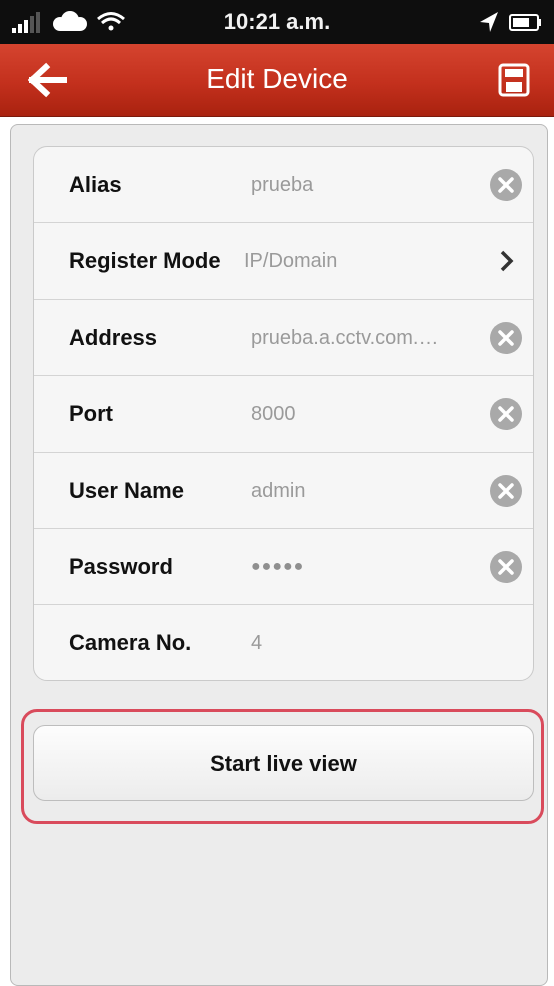 The width and height of the screenshot is (554, 986). I want to click on password-field: ●●●●●, so click(277, 567).